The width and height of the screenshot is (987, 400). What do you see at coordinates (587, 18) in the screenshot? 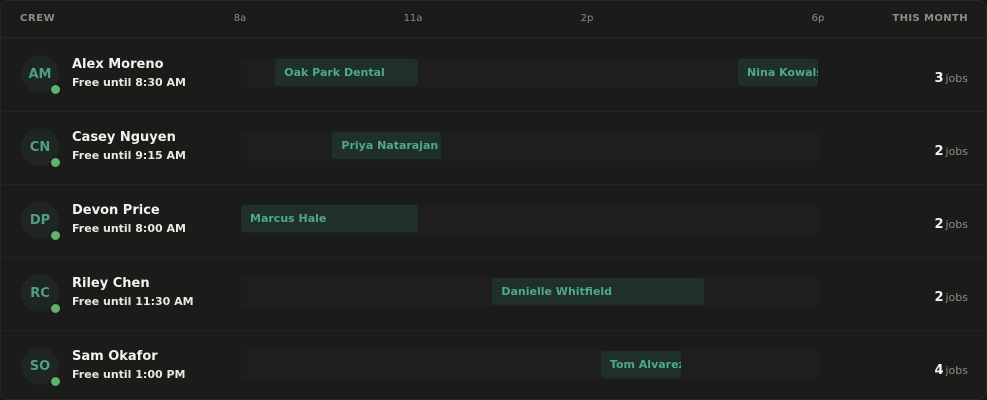
I see `time-tick-2p: 2p` at bounding box center [587, 18].